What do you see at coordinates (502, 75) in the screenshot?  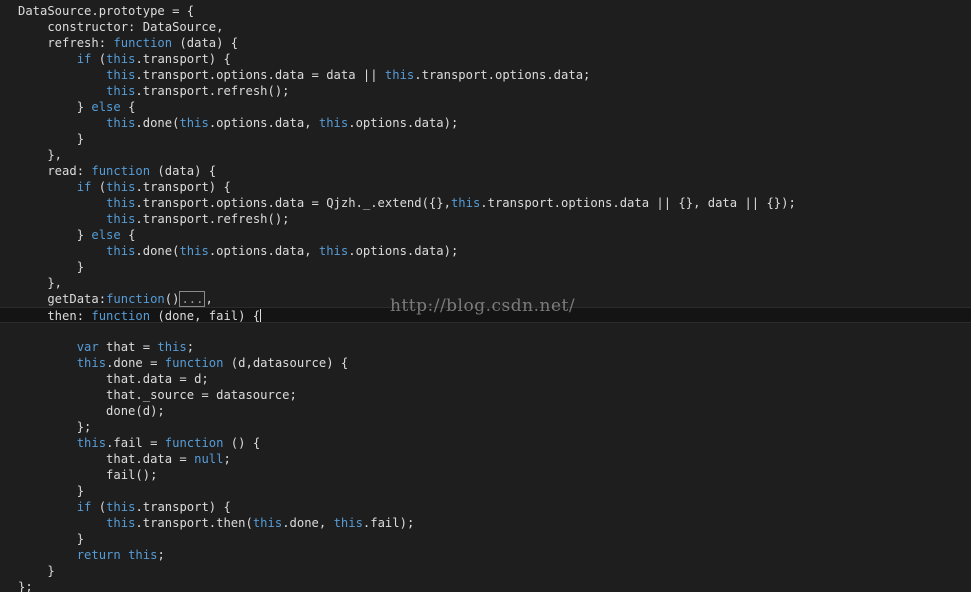 I see `code-token: .transport.options.data;` at bounding box center [502, 75].